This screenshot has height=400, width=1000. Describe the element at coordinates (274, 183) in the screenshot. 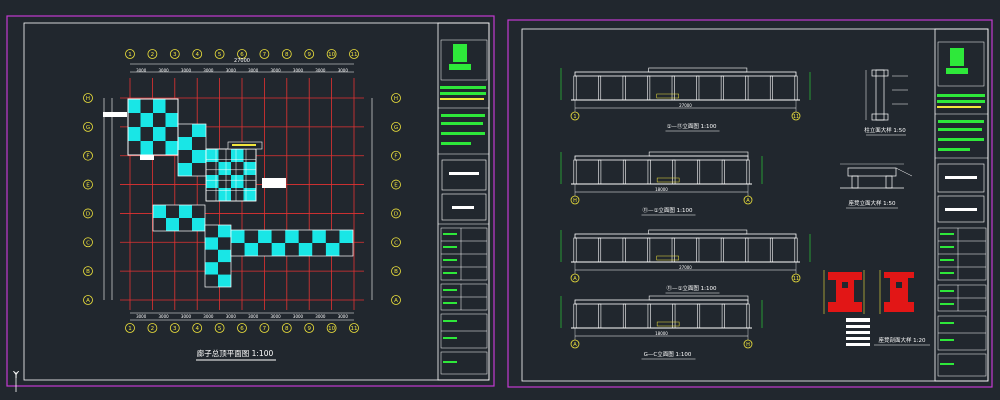

I see `annotation-block` at that location.